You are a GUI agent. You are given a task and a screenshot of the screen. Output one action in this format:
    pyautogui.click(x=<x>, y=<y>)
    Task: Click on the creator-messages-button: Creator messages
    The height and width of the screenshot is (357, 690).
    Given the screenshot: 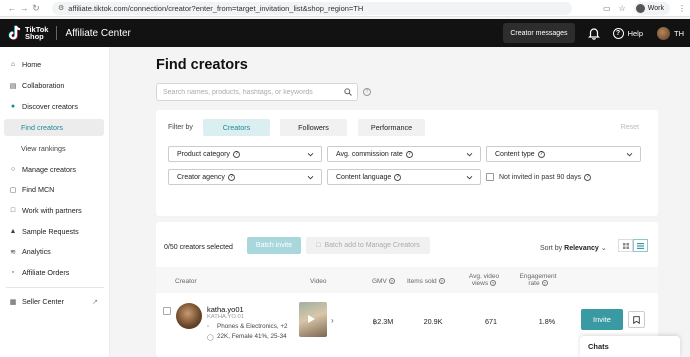 What is the action you would take?
    pyautogui.click(x=539, y=33)
    